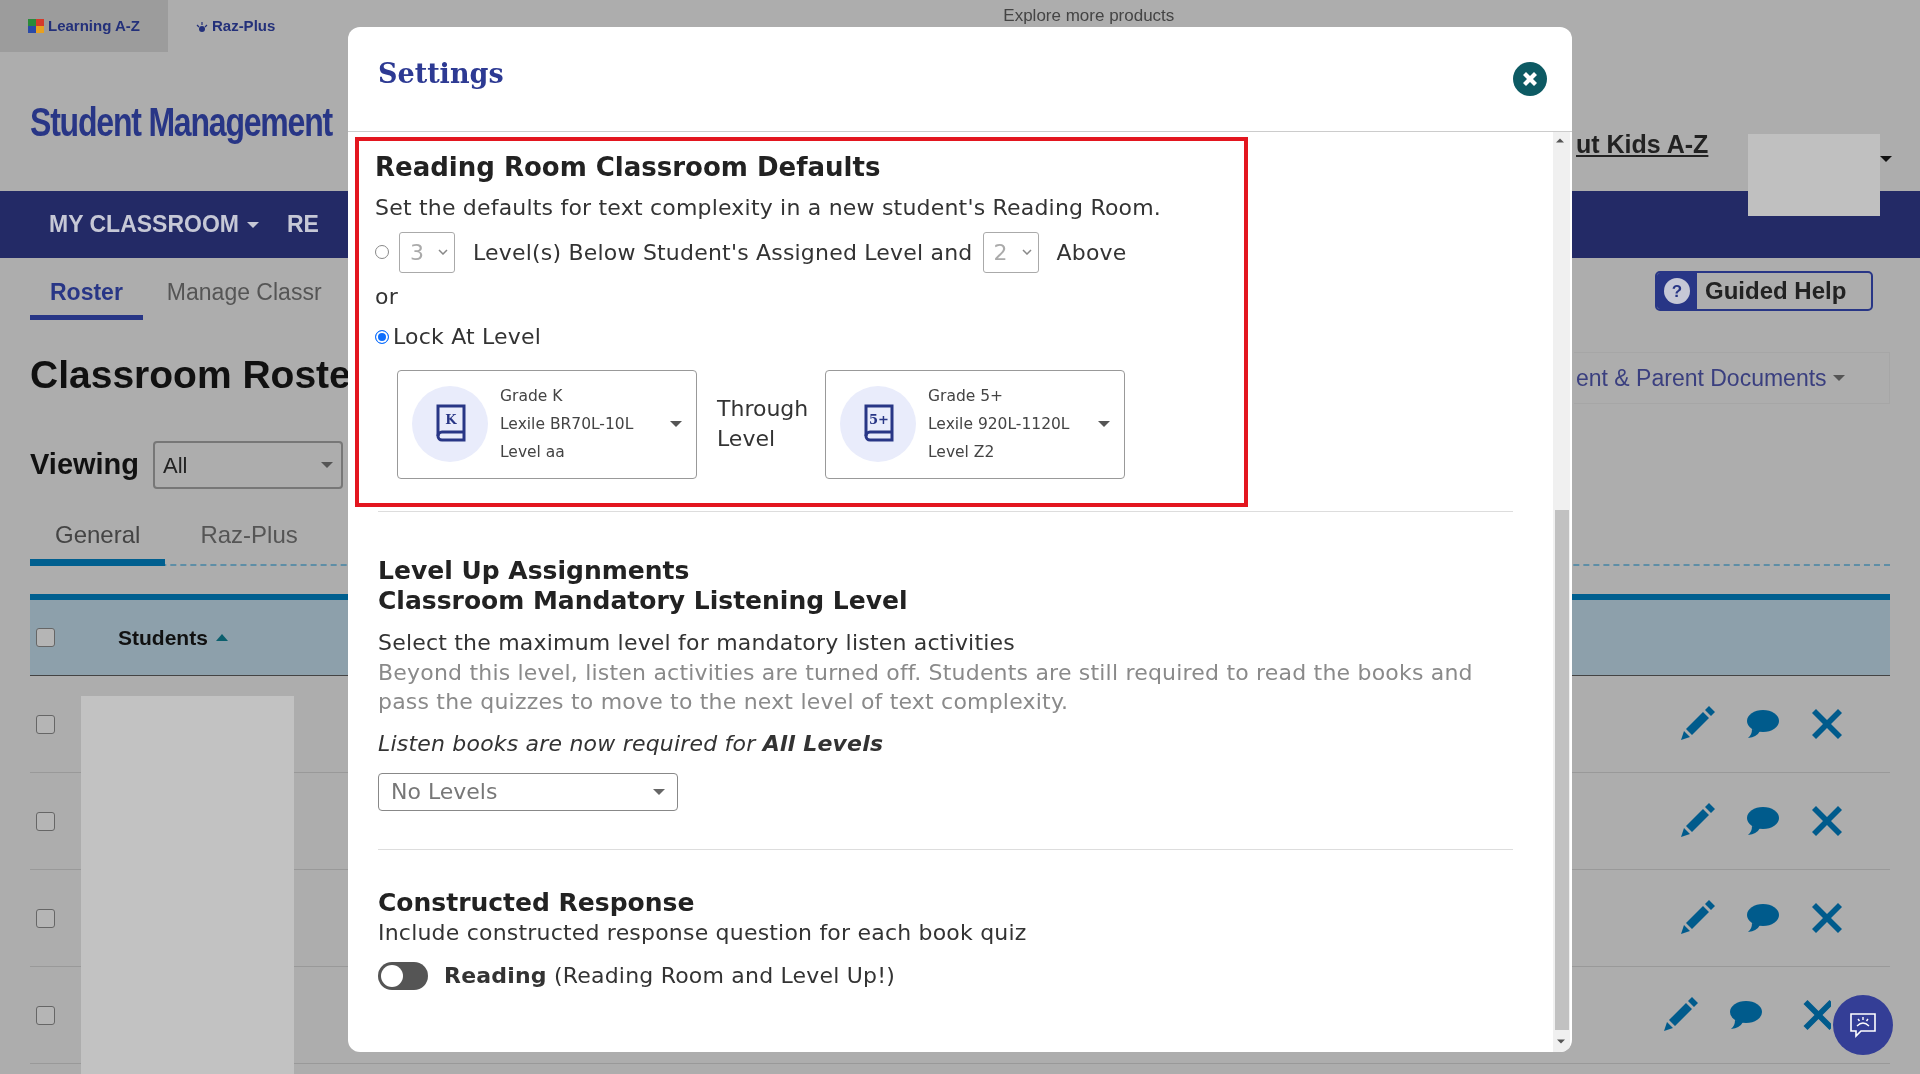  What do you see at coordinates (190, 374) in the screenshot?
I see `page-title: Classroom Roste` at bounding box center [190, 374].